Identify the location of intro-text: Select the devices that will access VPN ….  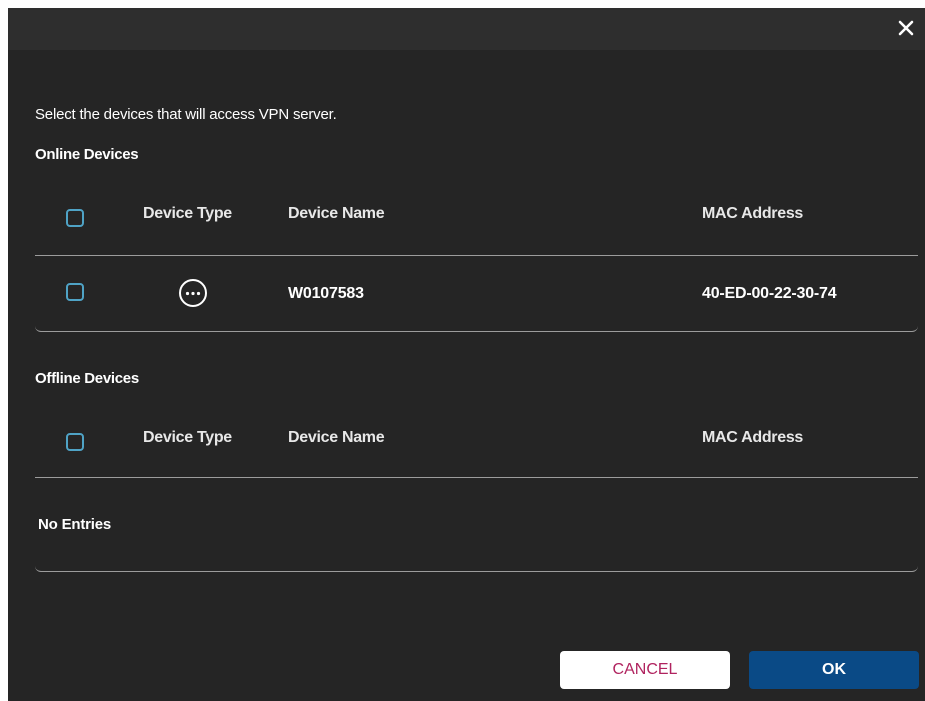
(186, 114).